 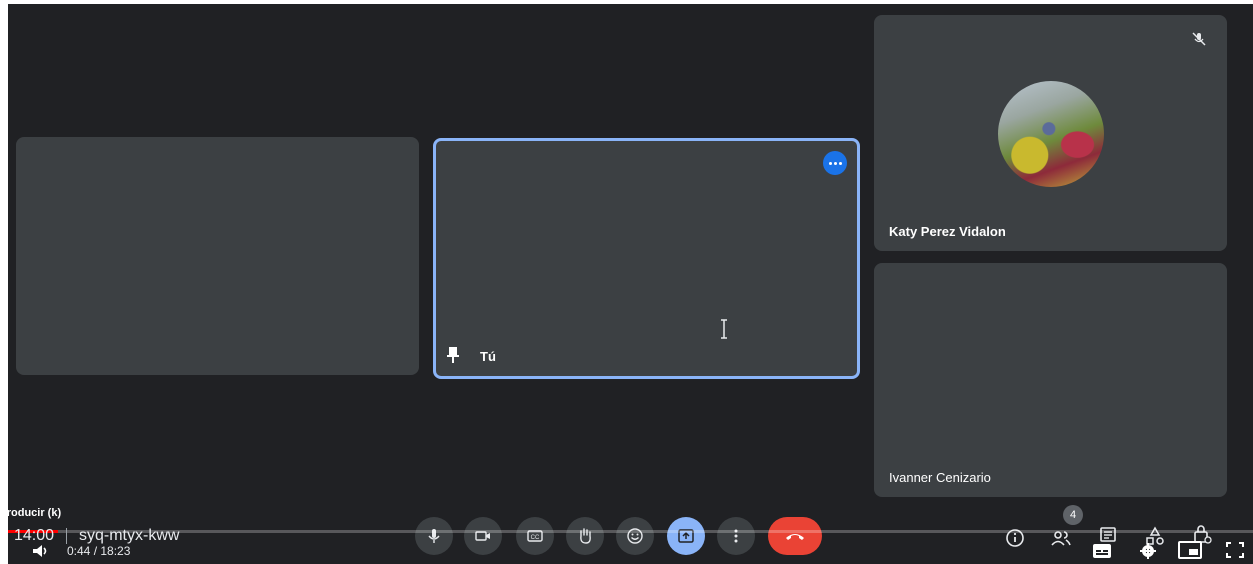 What do you see at coordinates (129, 535) in the screenshot?
I see `meeting-code: syq-mtyx-kww` at bounding box center [129, 535].